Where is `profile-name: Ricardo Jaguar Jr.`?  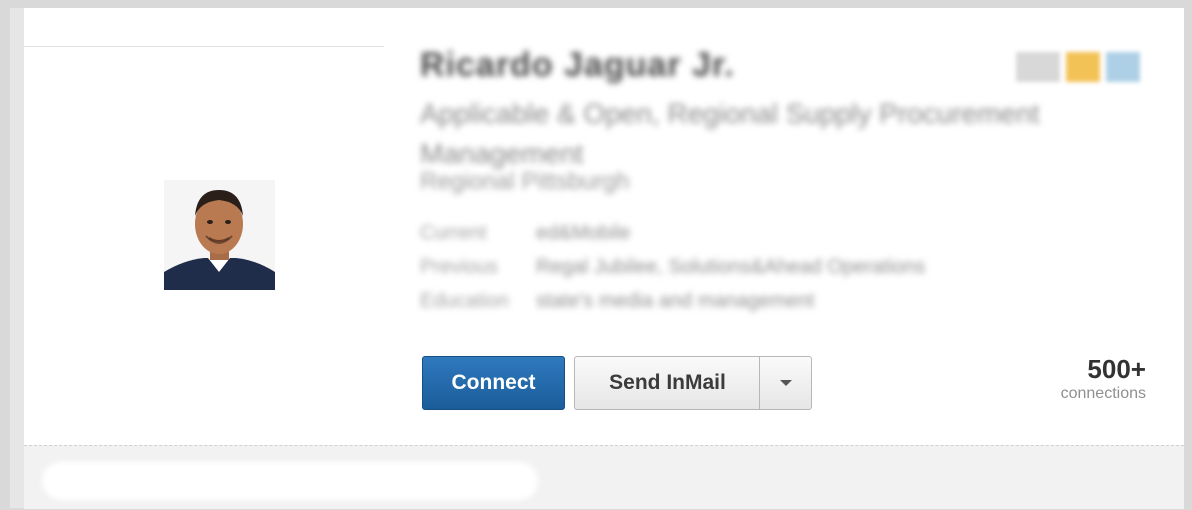
profile-name: Ricardo Jaguar Jr. is located at coordinates (577, 65).